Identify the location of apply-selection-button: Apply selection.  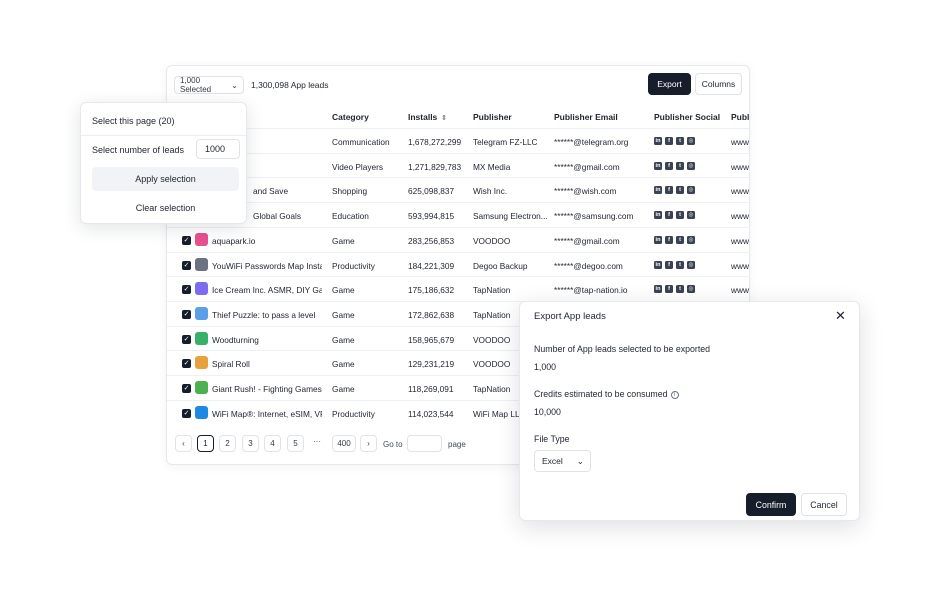
(165, 179).